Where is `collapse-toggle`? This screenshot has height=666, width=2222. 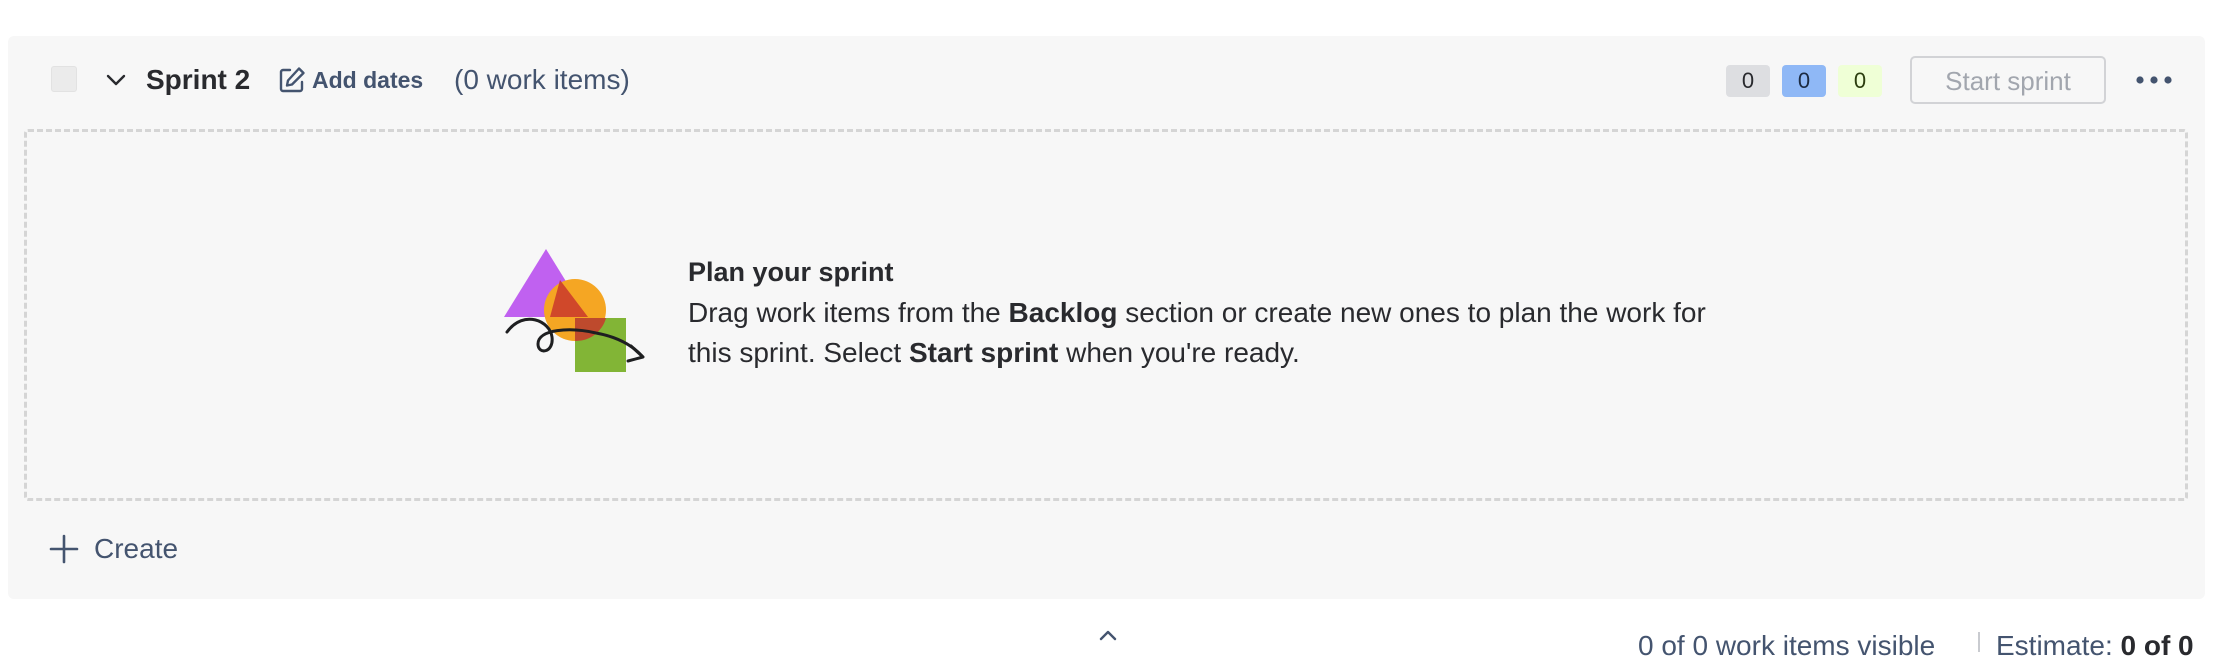
collapse-toggle is located at coordinates (116, 80).